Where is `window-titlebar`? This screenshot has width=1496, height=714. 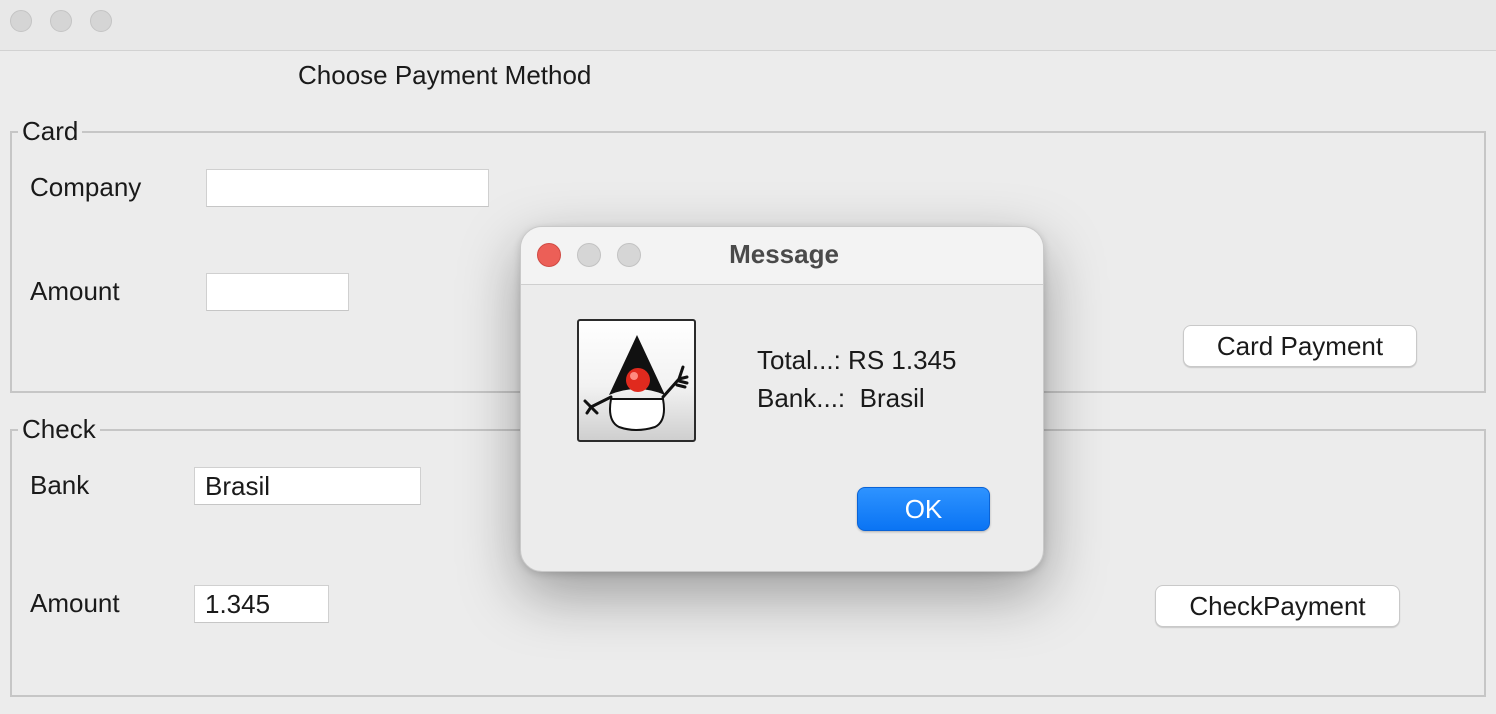 window-titlebar is located at coordinates (748, 25).